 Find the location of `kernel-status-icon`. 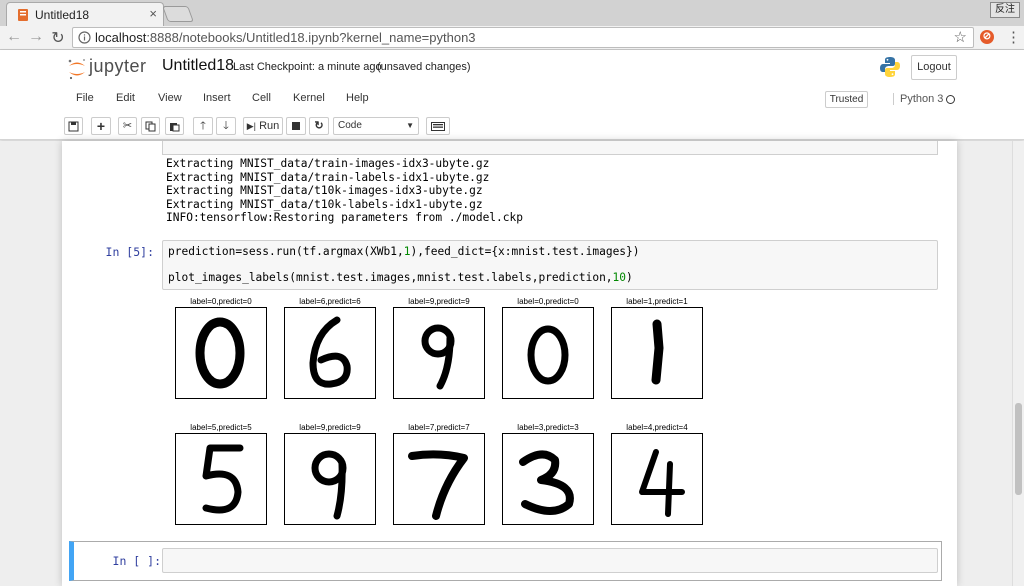

kernel-status-icon is located at coordinates (950, 99).